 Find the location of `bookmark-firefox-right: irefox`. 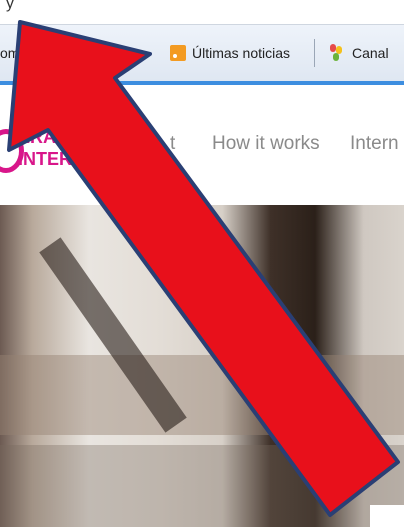

bookmark-firefox-right: irefox is located at coordinates (110, 53).